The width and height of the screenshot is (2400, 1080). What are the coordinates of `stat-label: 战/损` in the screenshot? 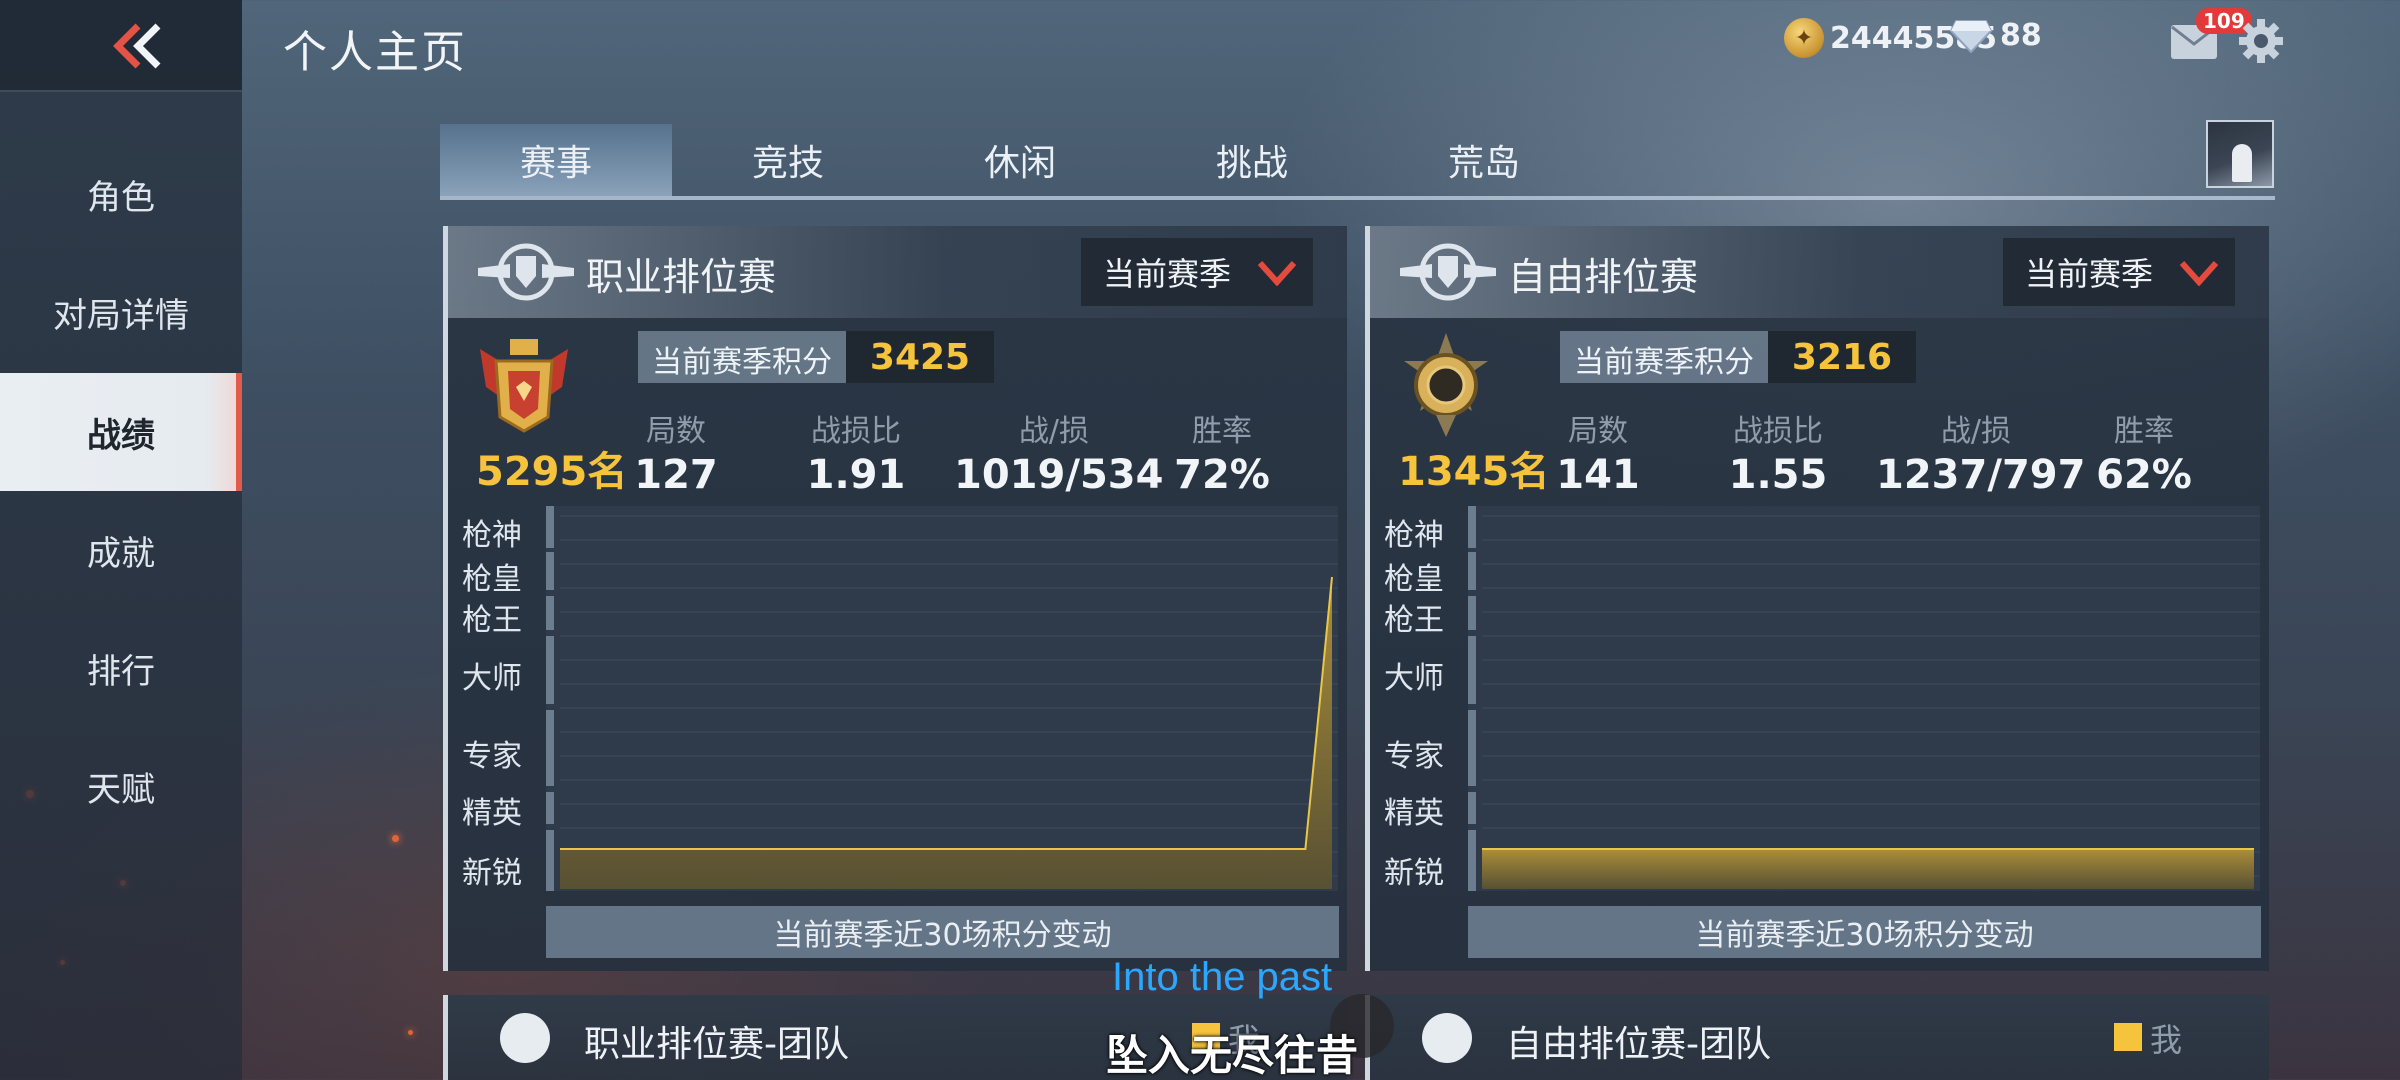 It's located at (1976, 431).